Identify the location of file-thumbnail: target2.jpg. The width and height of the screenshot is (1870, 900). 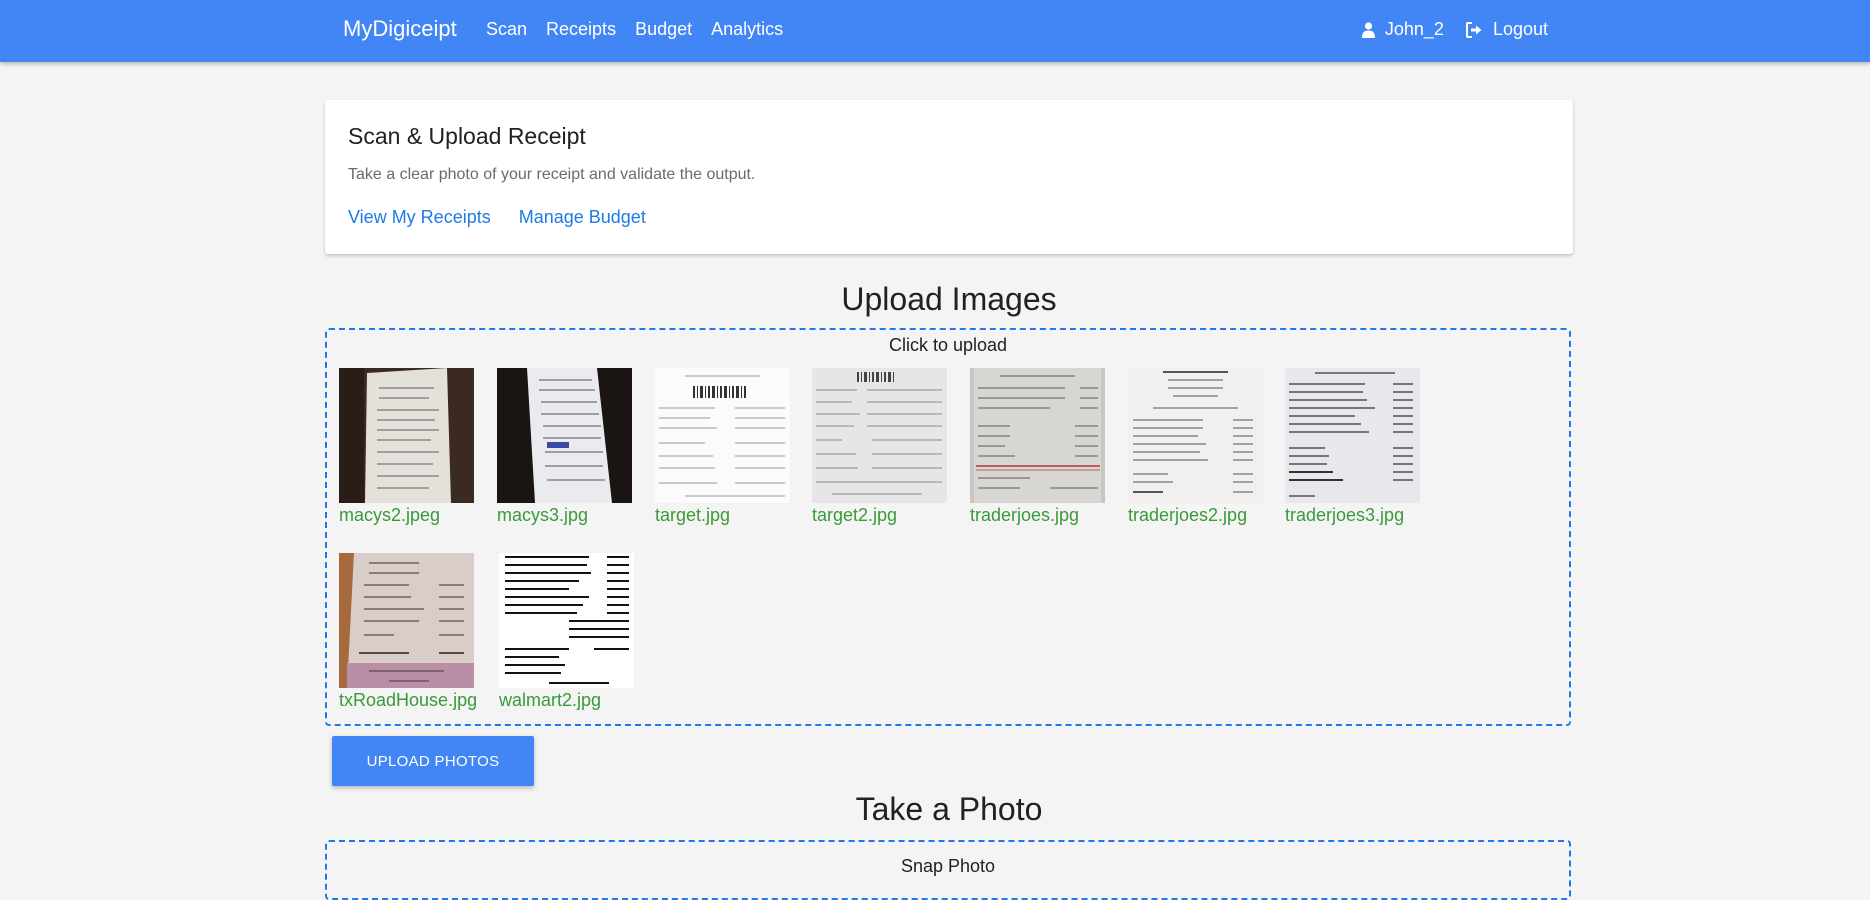
(880, 447).